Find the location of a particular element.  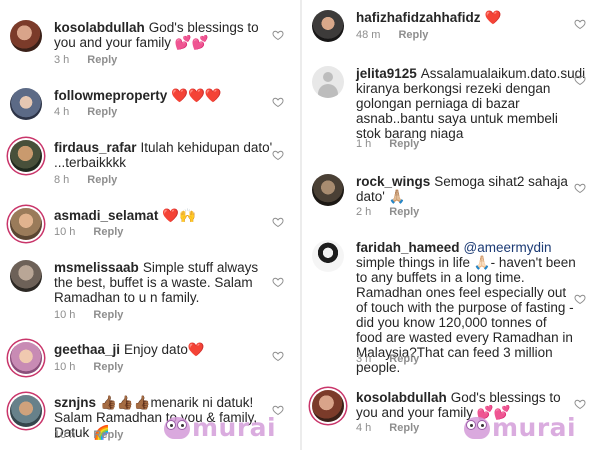

comment-time: 48 m is located at coordinates (368, 35).